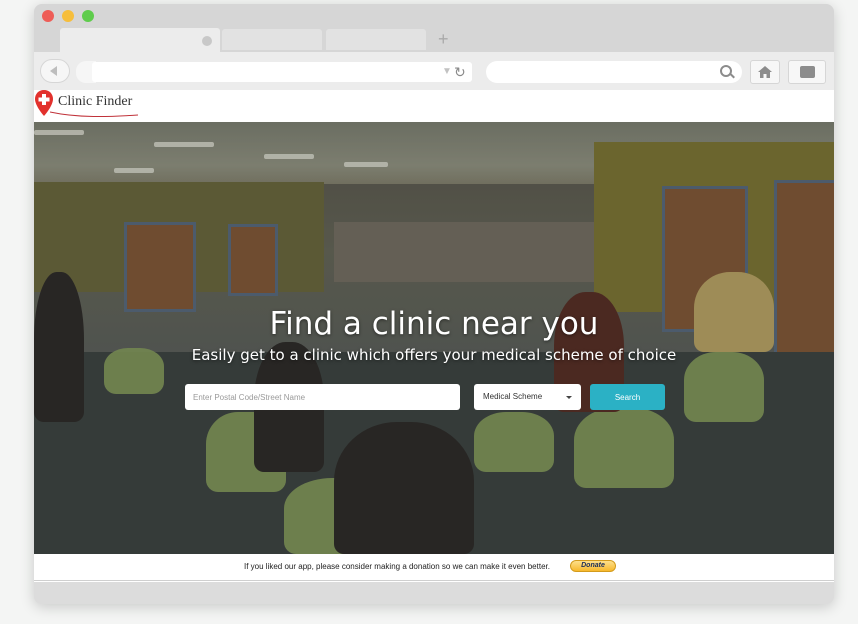  Describe the element at coordinates (68, 16) in the screenshot. I see `minimize-window-button` at that location.